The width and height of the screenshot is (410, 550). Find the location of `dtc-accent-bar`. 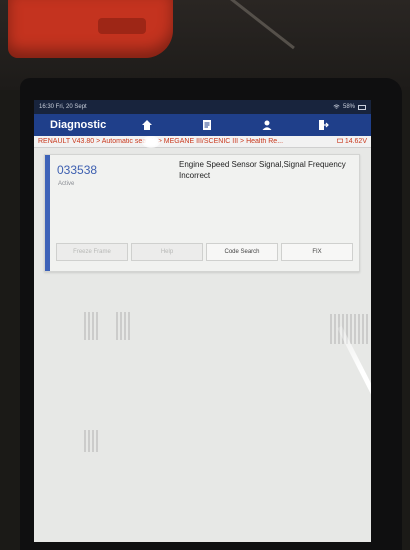

dtc-accent-bar is located at coordinates (47, 213).